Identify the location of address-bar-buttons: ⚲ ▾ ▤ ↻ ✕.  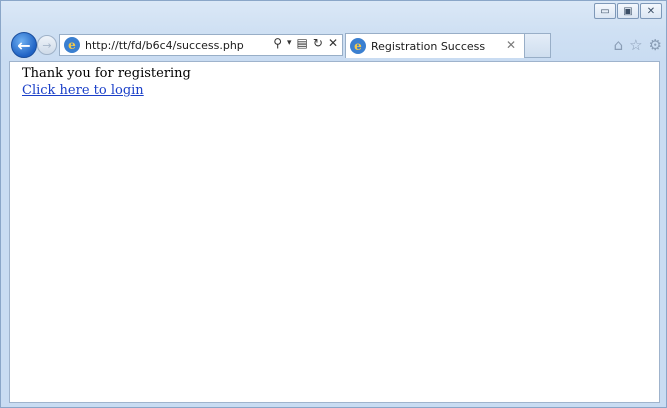
(305, 43).